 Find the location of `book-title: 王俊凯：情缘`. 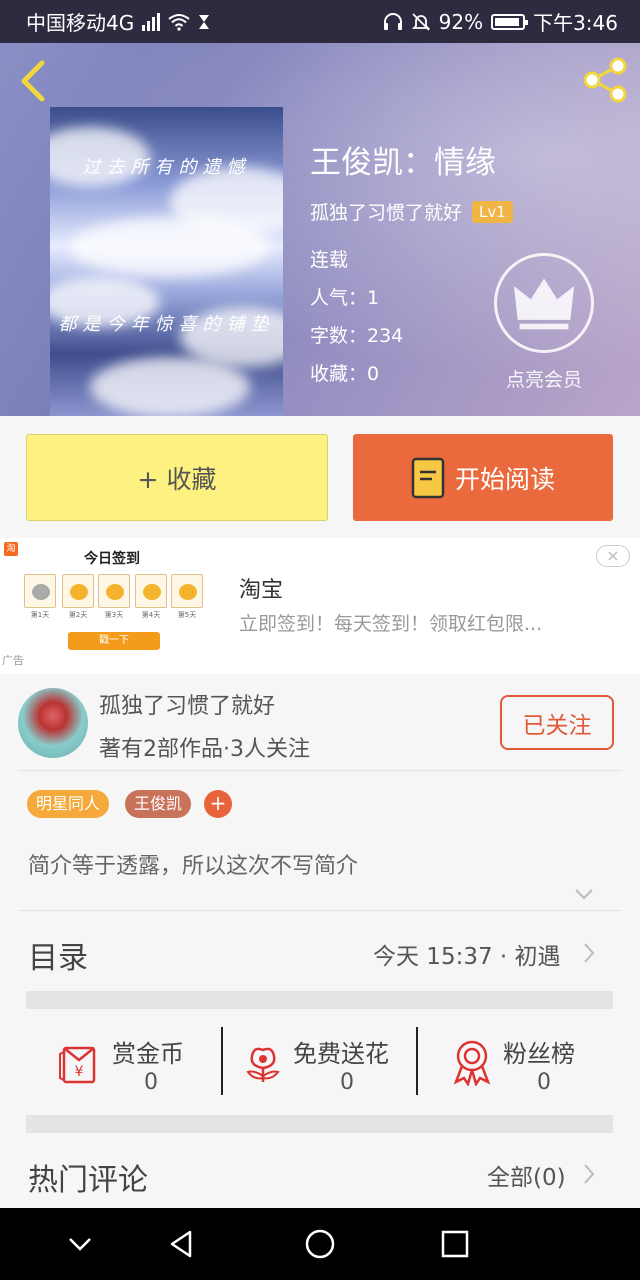

book-title: 王俊凯：情缘 is located at coordinates (403, 163).